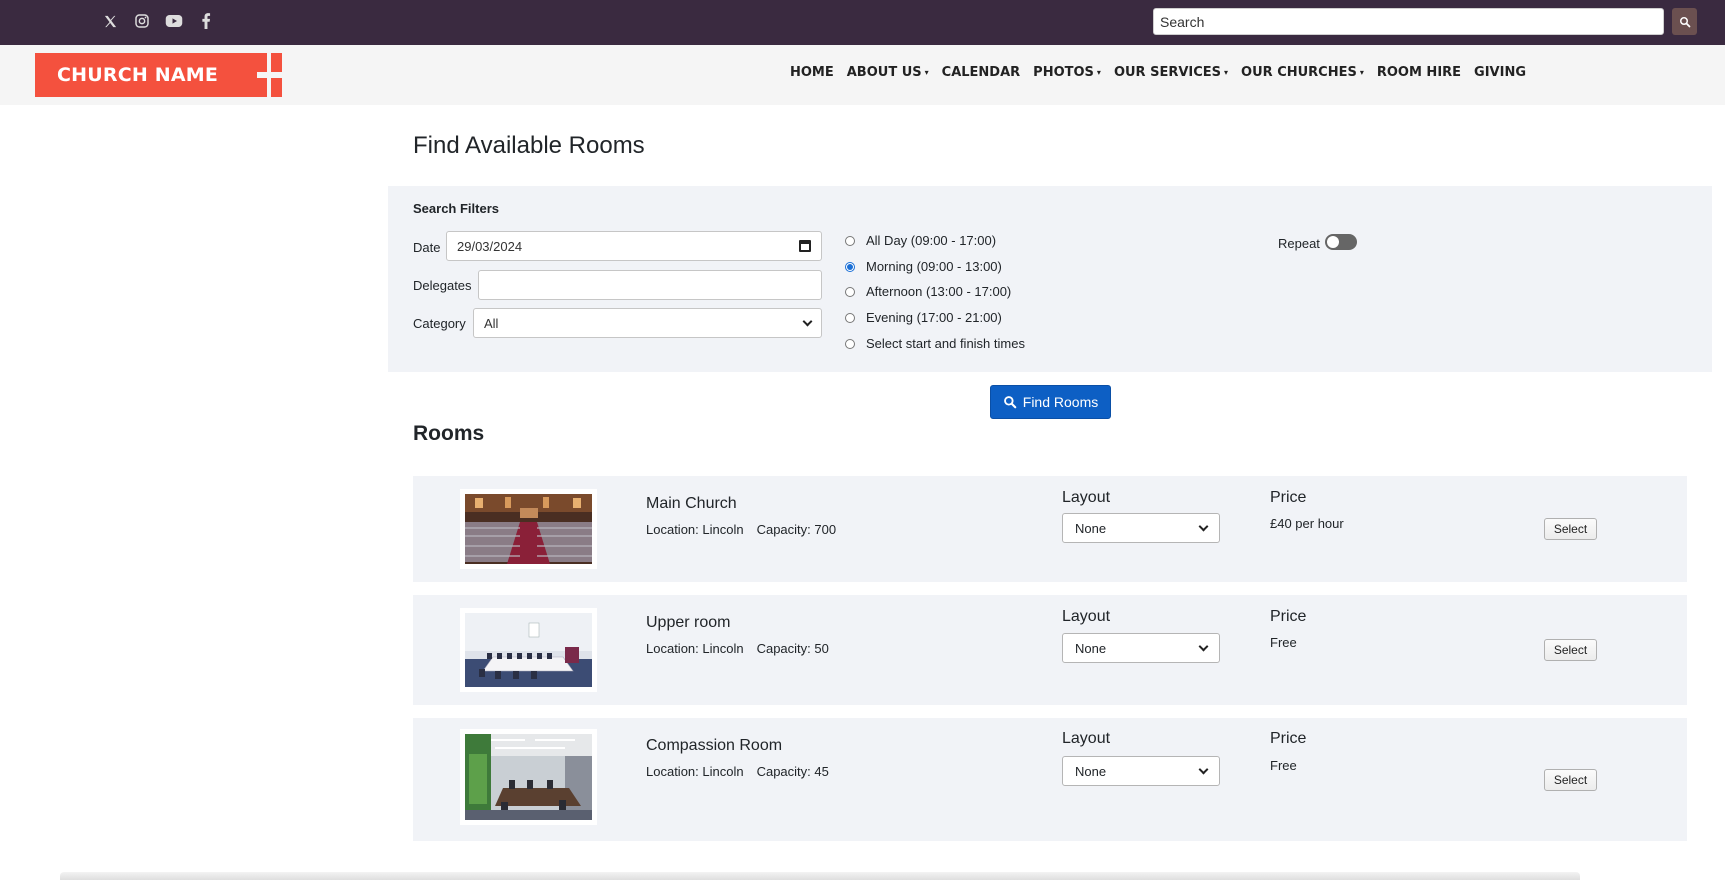 Image resolution: width=1725 pixels, height=880 pixels. What do you see at coordinates (792, 771) in the screenshot?
I see `room-capacity: Capacity: 45` at bounding box center [792, 771].